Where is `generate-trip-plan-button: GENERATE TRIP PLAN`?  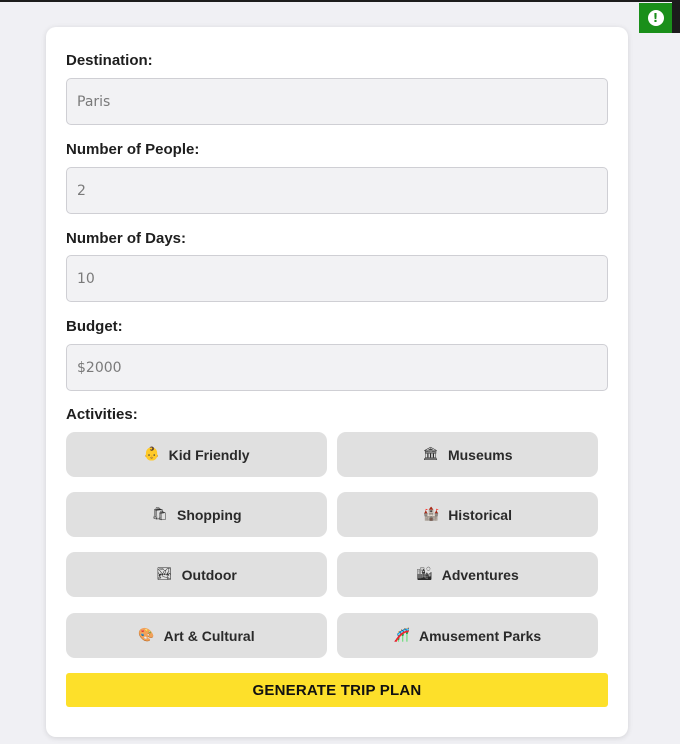
generate-trip-plan-button: GENERATE TRIP PLAN is located at coordinates (337, 690).